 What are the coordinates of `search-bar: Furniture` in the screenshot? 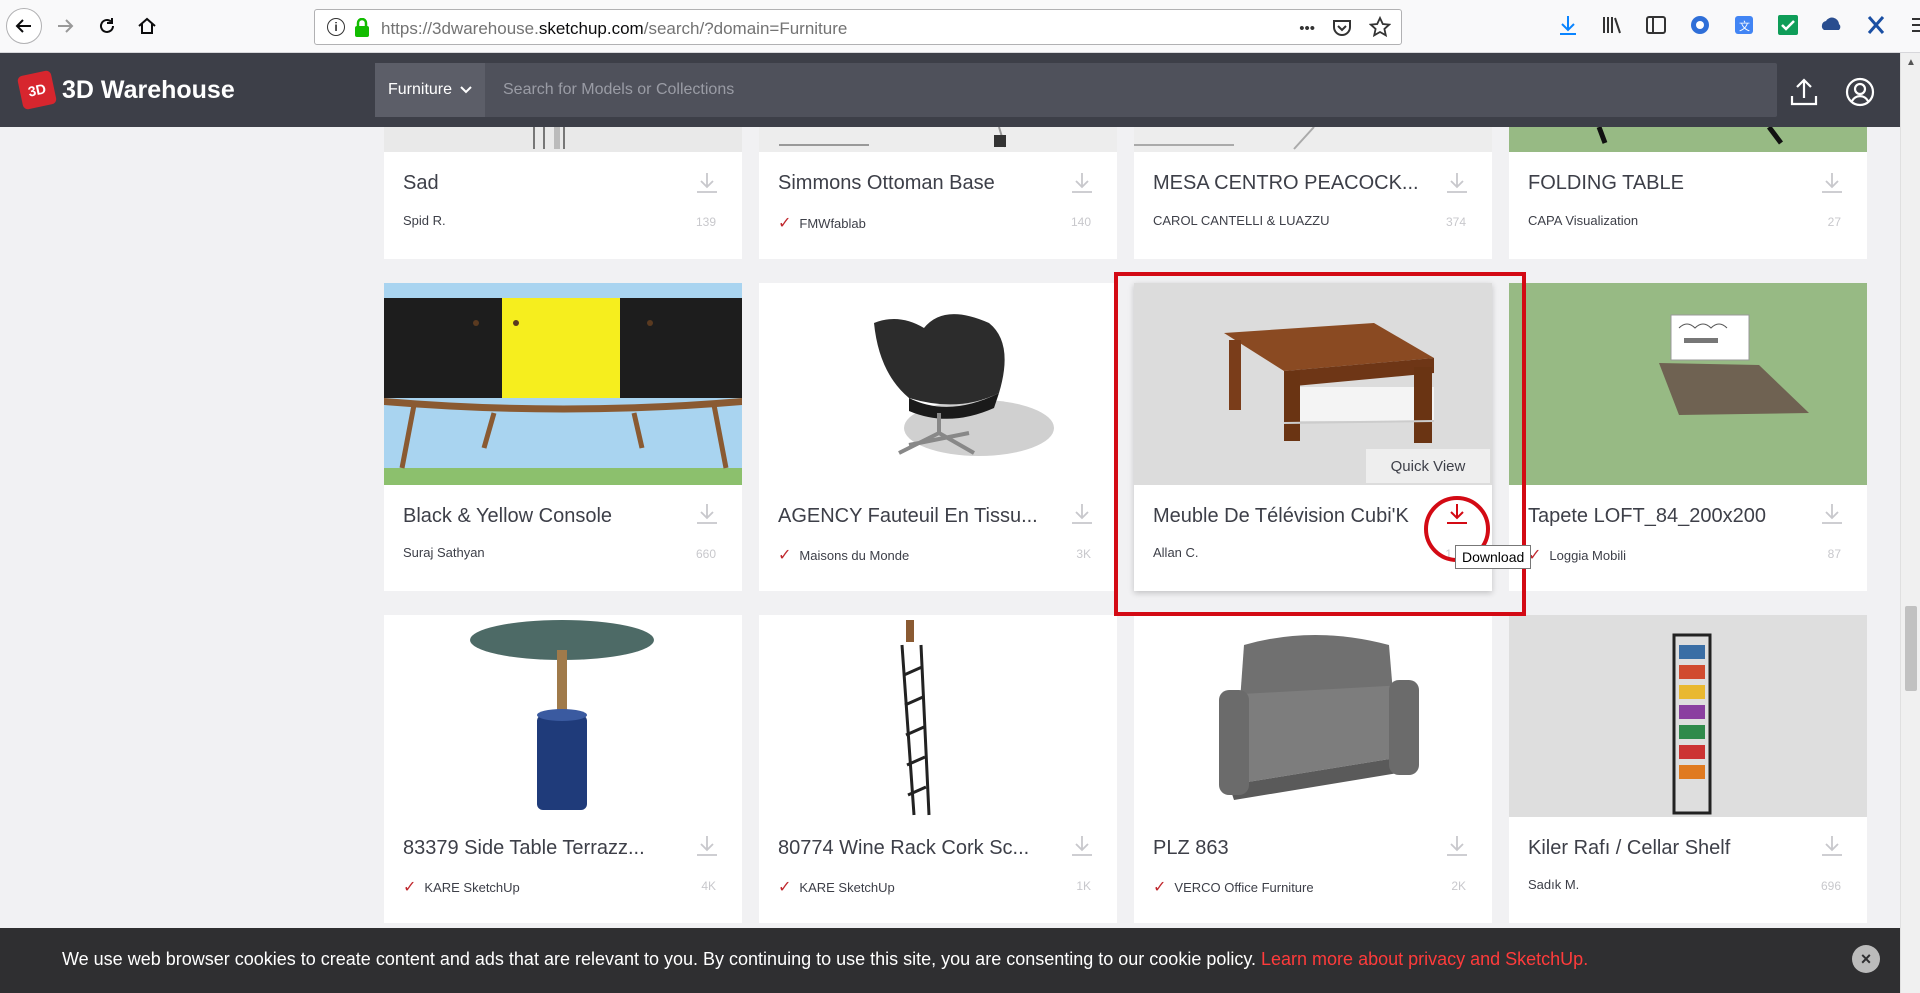 It's located at (1076, 90).